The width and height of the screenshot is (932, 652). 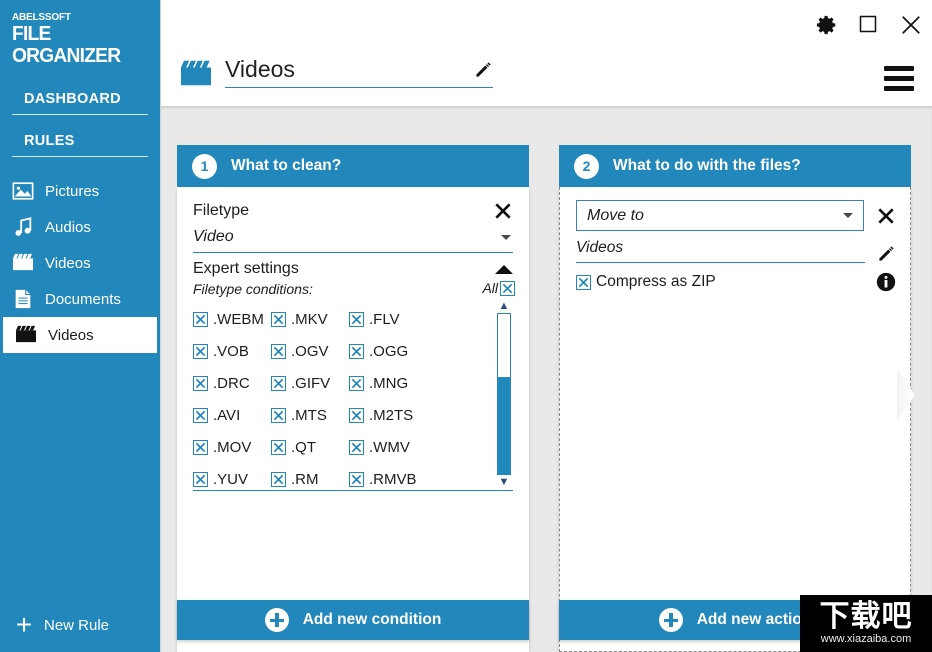 I want to click on extension-item: .RM, so click(x=310, y=479).